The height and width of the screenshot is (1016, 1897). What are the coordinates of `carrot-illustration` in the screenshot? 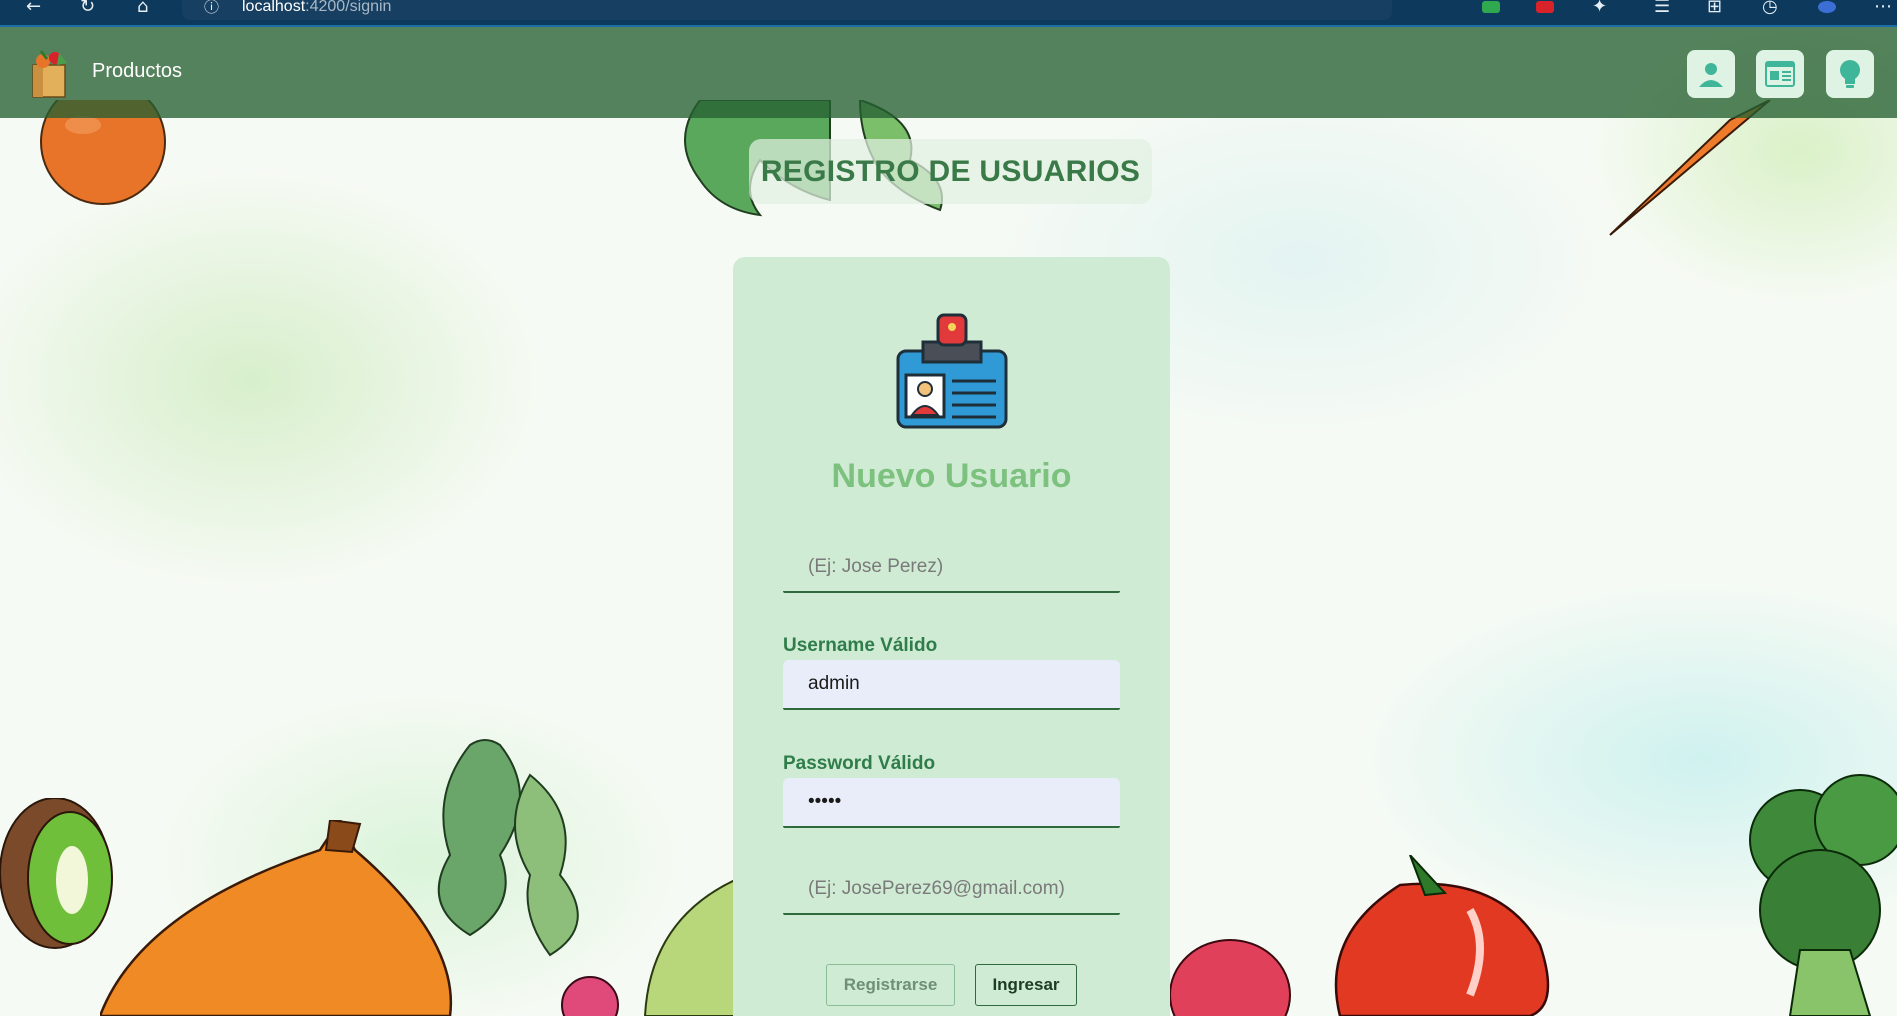 It's located at (1690, 168).